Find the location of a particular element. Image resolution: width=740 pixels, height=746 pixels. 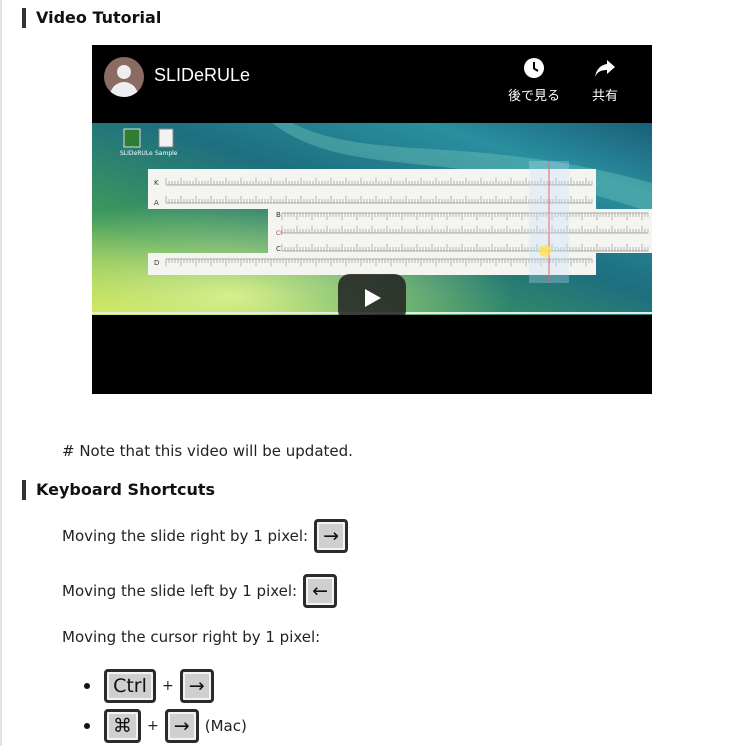

watch-later-label: 後で見る is located at coordinates (533, 96).